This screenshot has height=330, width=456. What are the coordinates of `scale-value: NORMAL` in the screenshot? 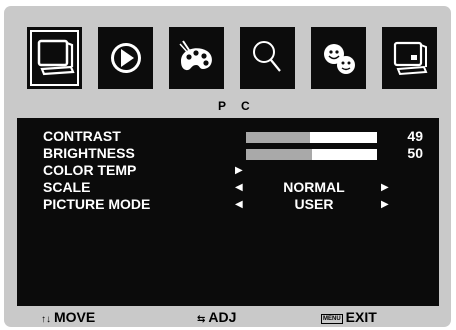 It's located at (314, 187).